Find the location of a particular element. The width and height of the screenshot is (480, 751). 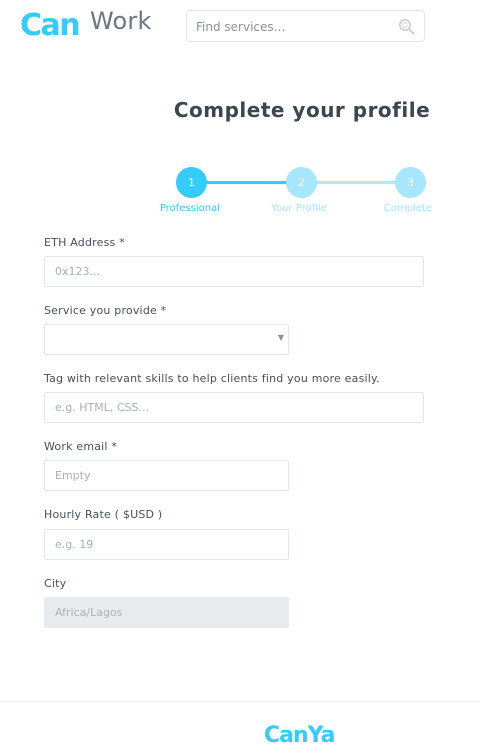

canya-footer-logo: CanYa is located at coordinates (299, 735).